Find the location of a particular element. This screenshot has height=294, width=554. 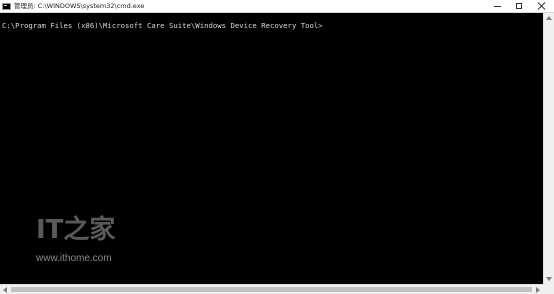

maximize-icon is located at coordinates (519, 6).